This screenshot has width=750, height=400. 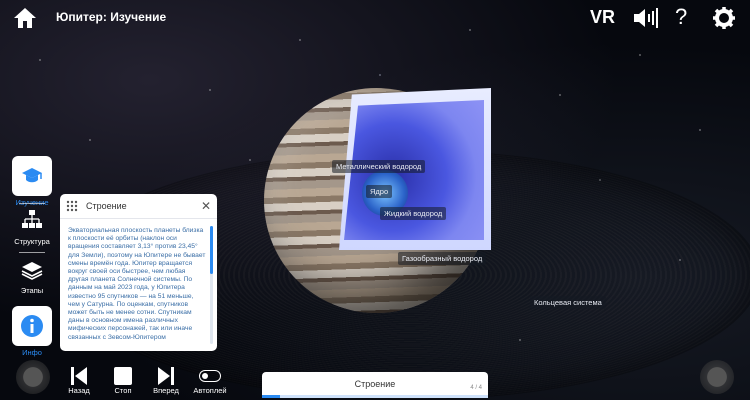 What do you see at coordinates (79, 376) in the screenshot?
I see `skip-back-icon` at bounding box center [79, 376].